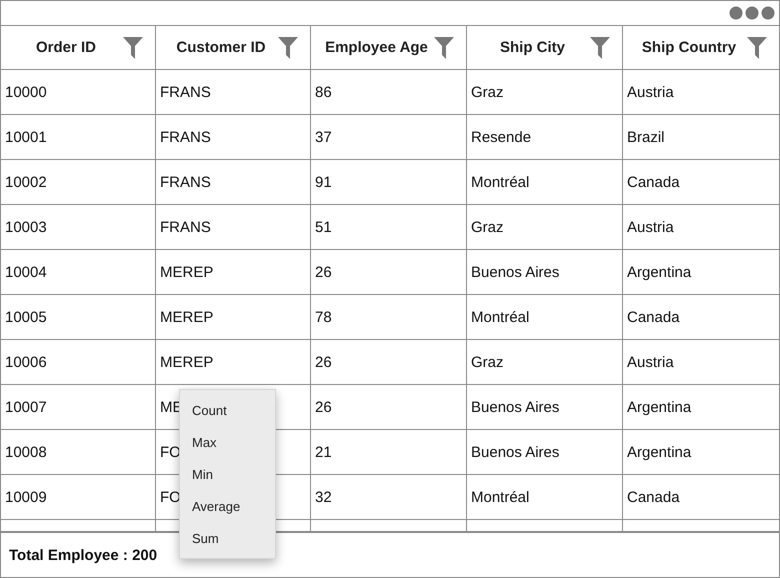 This screenshot has width=780, height=578. What do you see at coordinates (78, 227) in the screenshot?
I see `table-cell: 10003` at bounding box center [78, 227].